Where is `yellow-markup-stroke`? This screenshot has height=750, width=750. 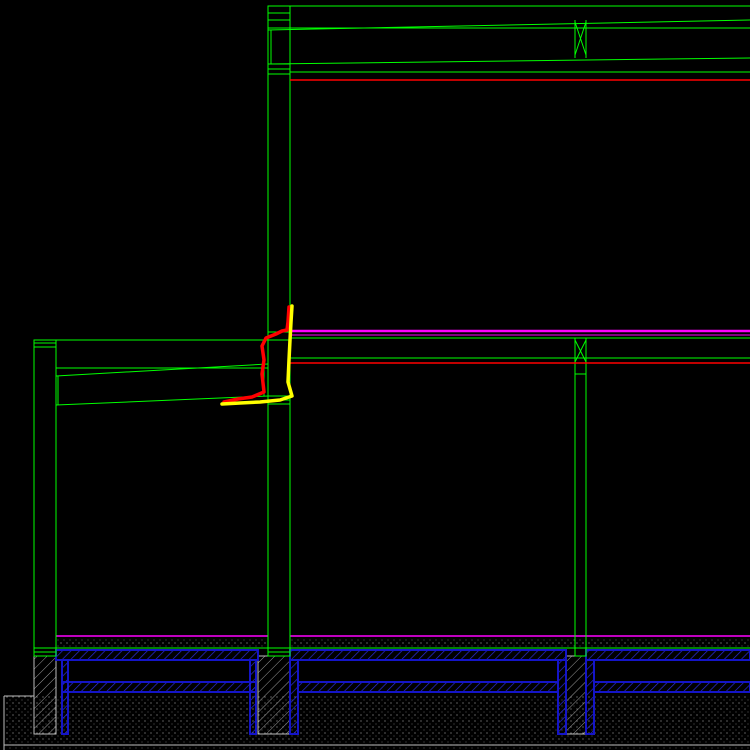 yellow-markup-stroke is located at coordinates (257, 355).